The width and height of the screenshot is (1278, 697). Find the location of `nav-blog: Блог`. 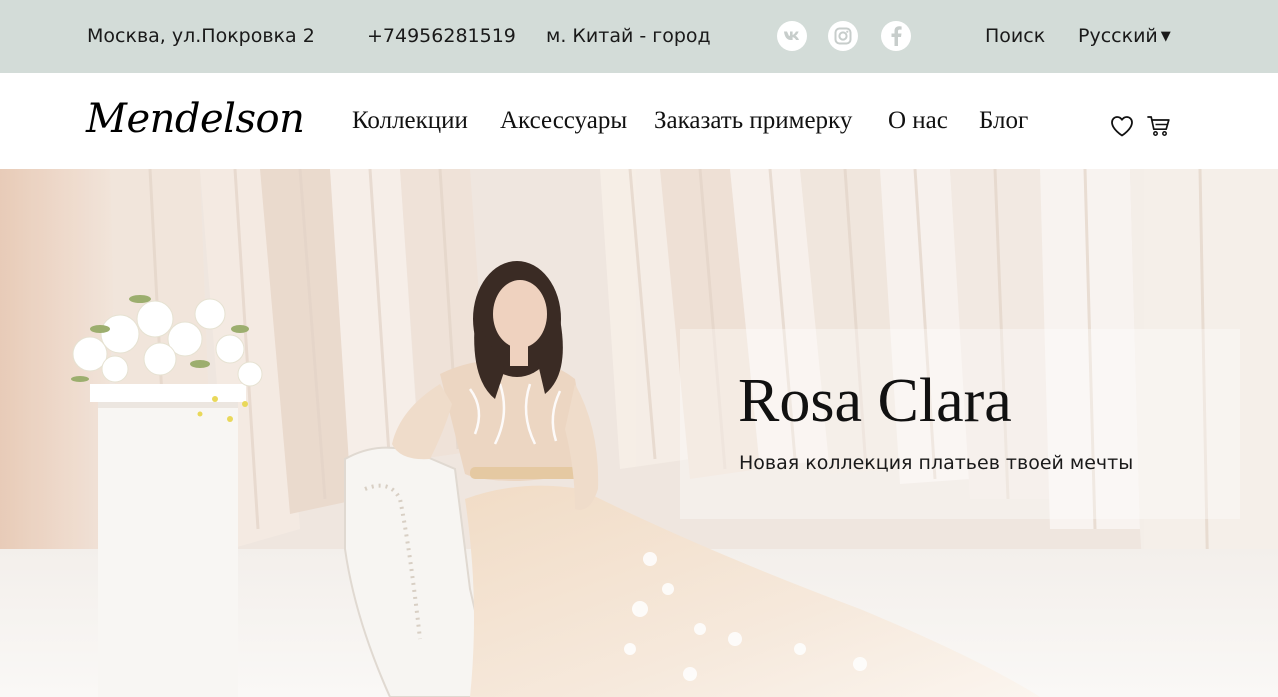

nav-blog: Блог is located at coordinates (1003, 121).